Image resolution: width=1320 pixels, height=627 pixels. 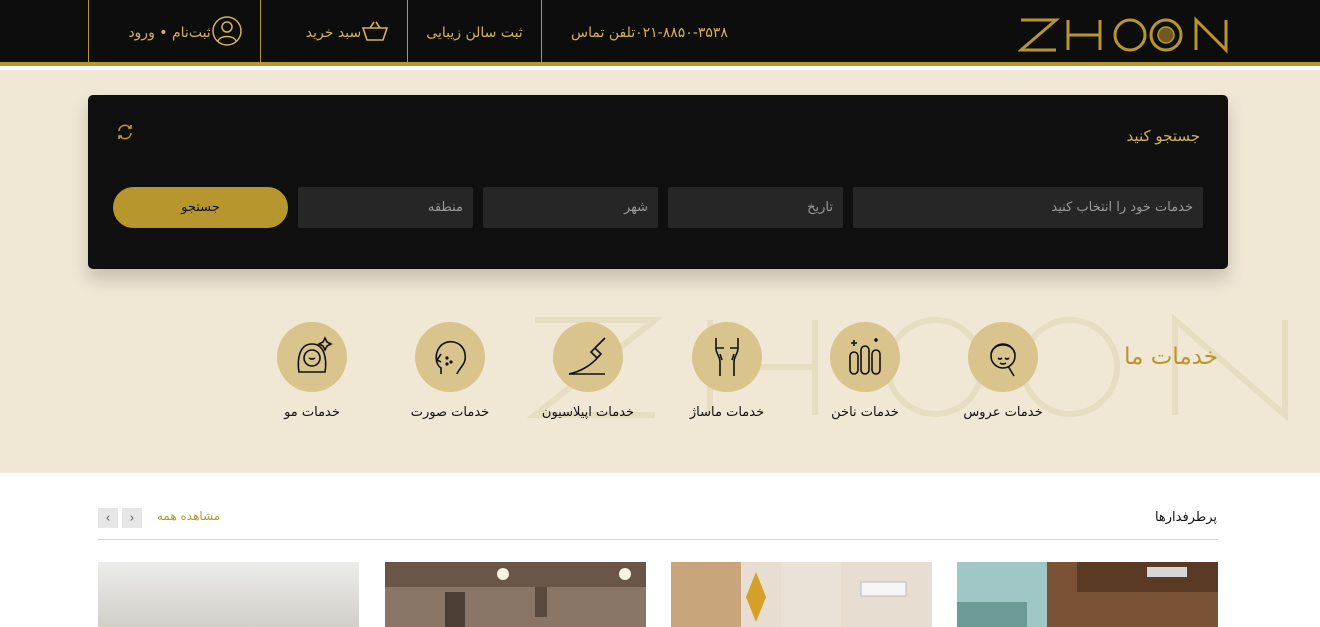 I want to click on date-field: تاریخ, so click(x=755, y=207).